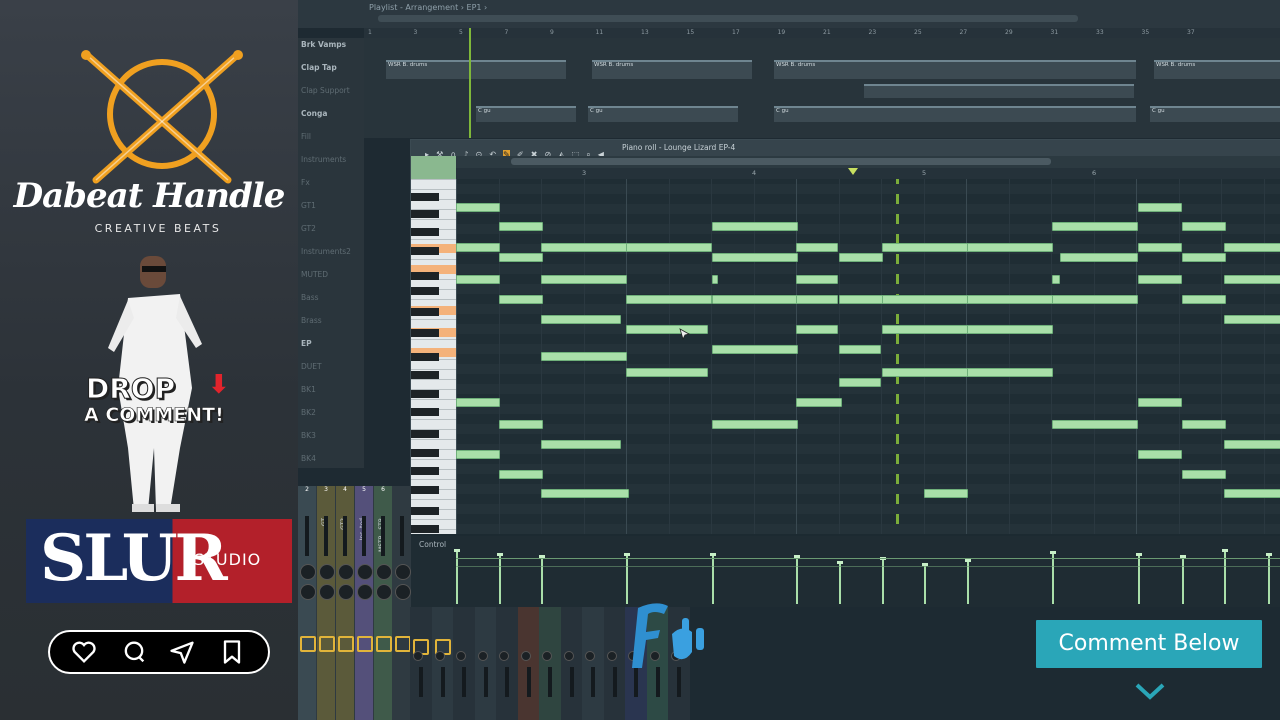 This screenshot has height=720, width=1280. I want to click on track-label: DUET, so click(311, 366).